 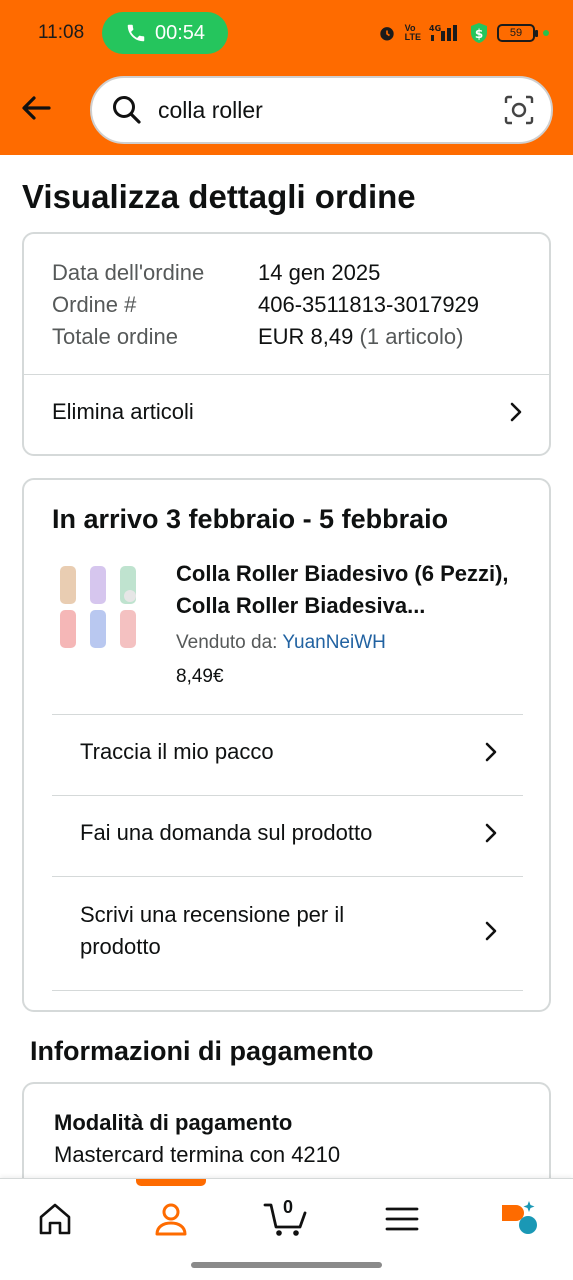 I want to click on order-number-value: 406-3511813-3017929, so click(x=369, y=304).